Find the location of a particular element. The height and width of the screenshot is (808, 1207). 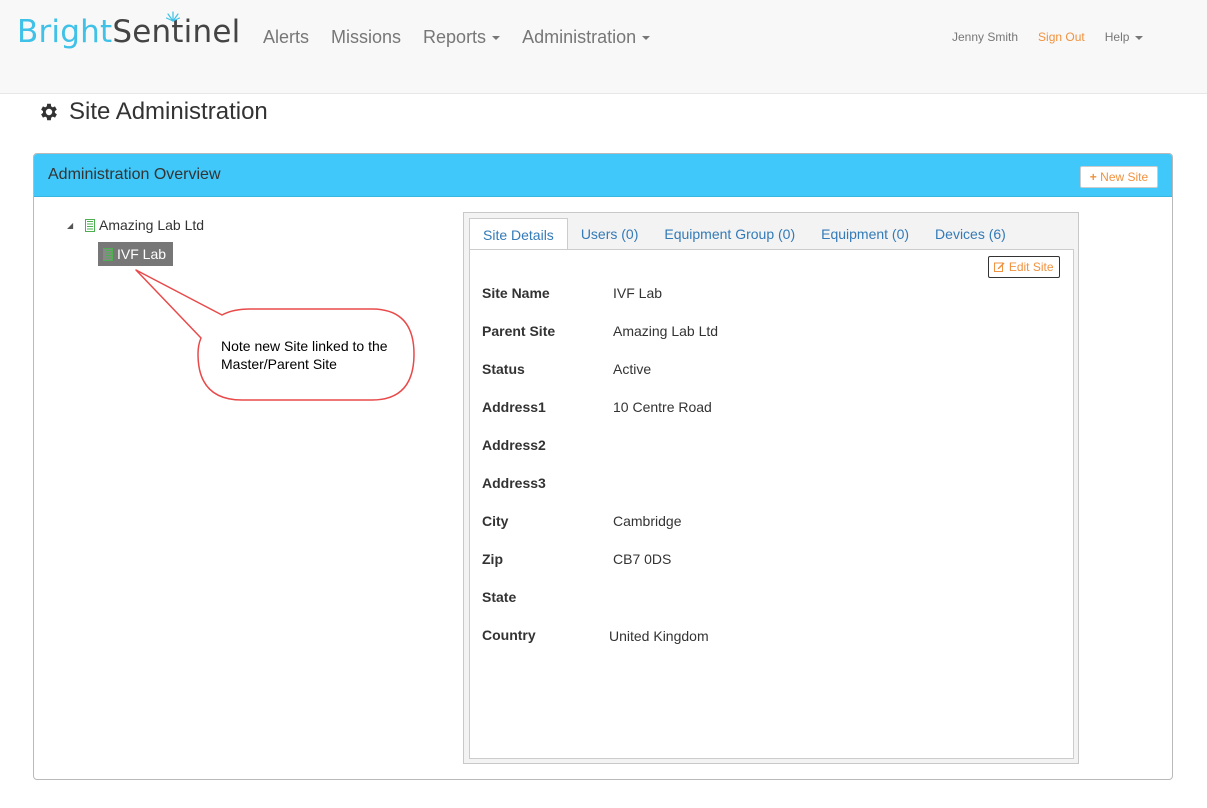

label-zip: Zip is located at coordinates (492, 559).